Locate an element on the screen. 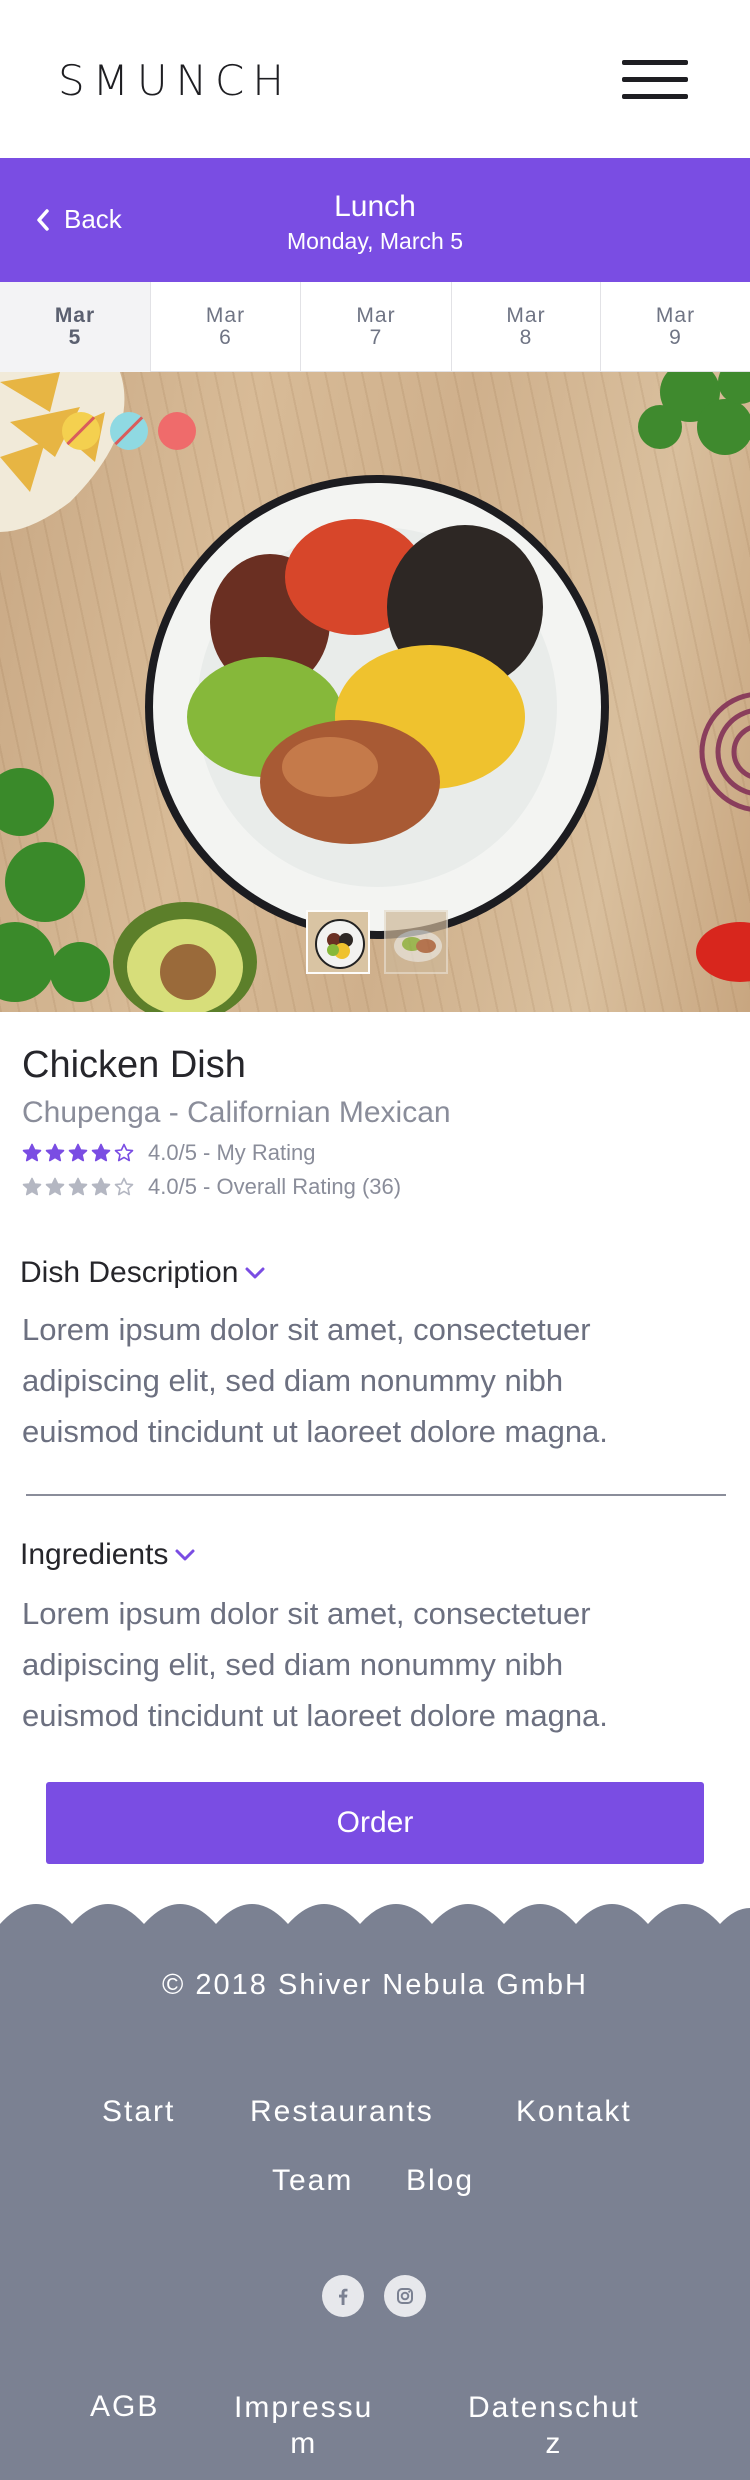 This screenshot has height=2480, width=750. footer-link-start: Start is located at coordinates (138, 2112).